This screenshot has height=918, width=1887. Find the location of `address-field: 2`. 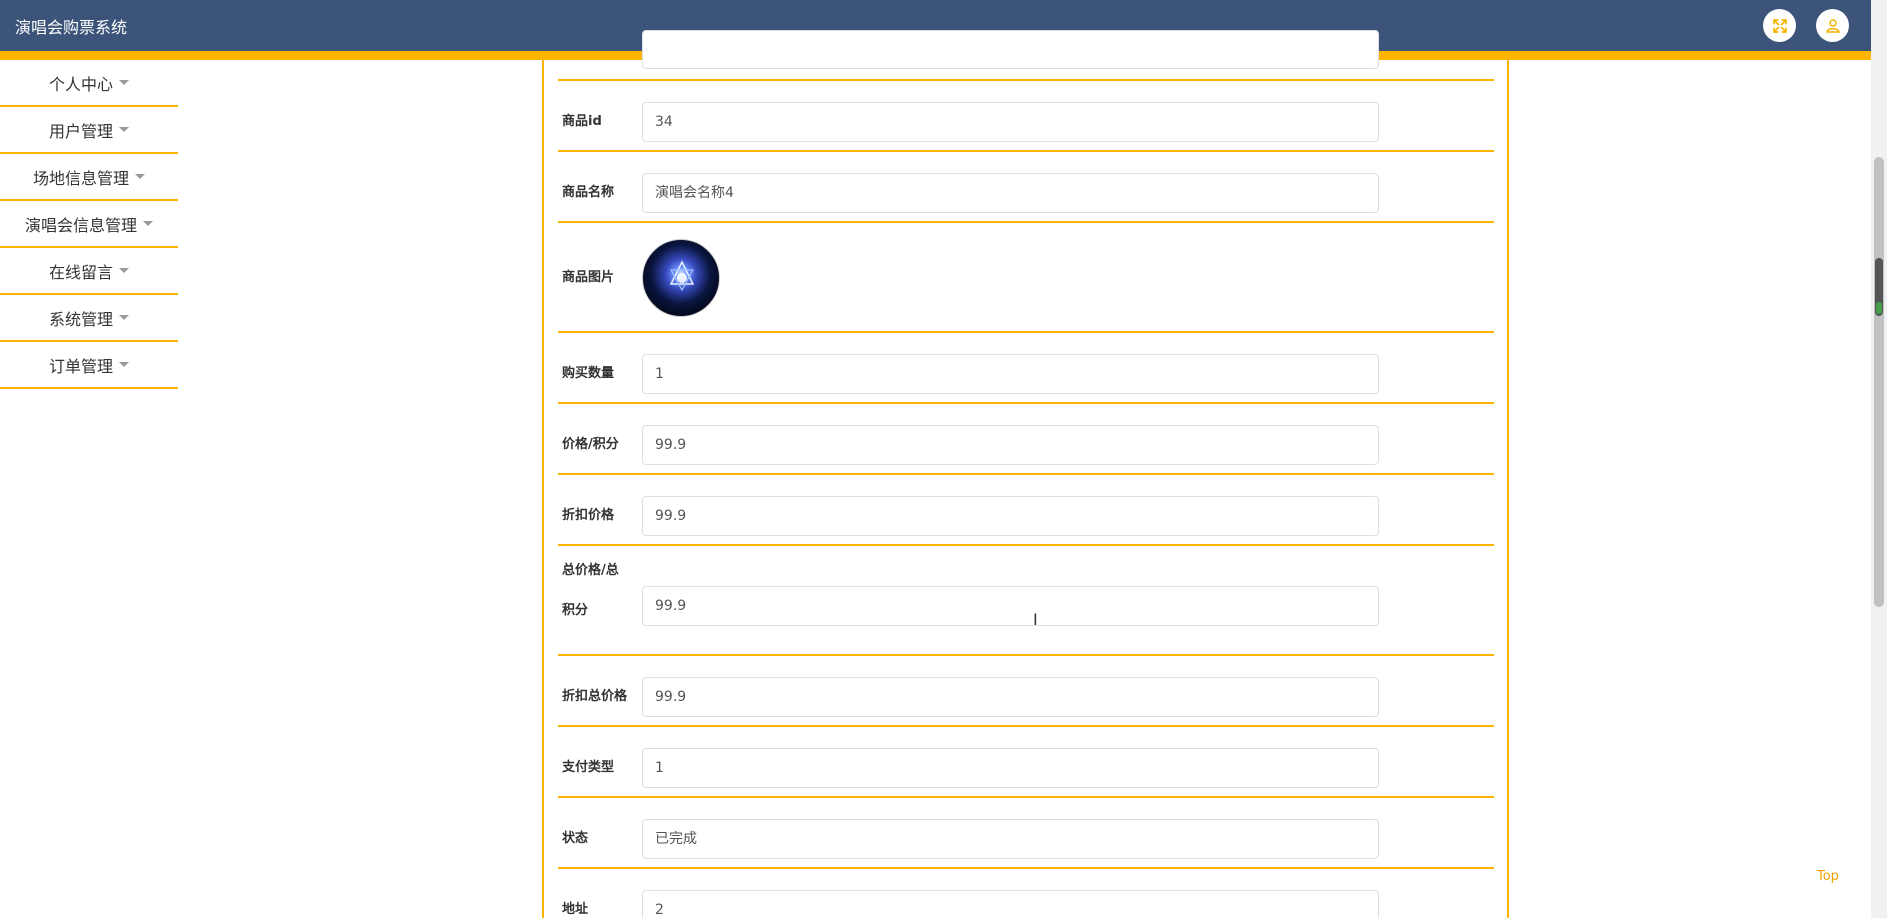

address-field: 2 is located at coordinates (1010, 904).